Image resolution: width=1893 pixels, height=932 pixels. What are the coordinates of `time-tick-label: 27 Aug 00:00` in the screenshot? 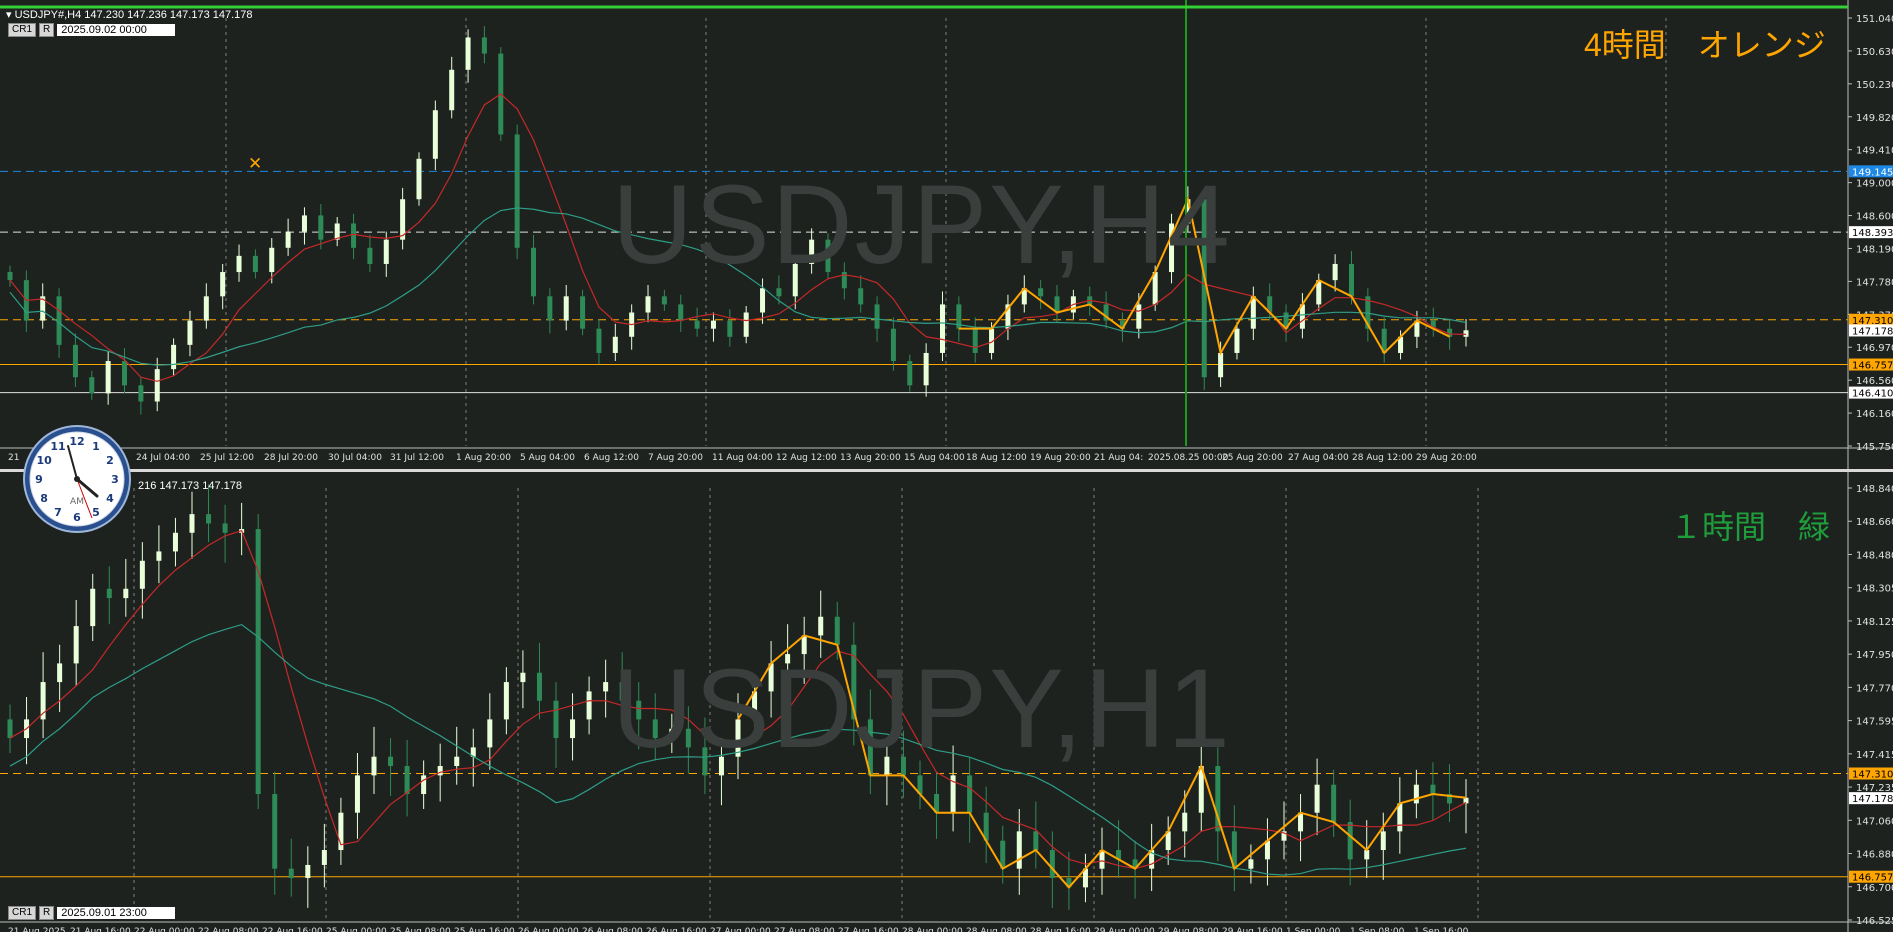 It's located at (740, 929).